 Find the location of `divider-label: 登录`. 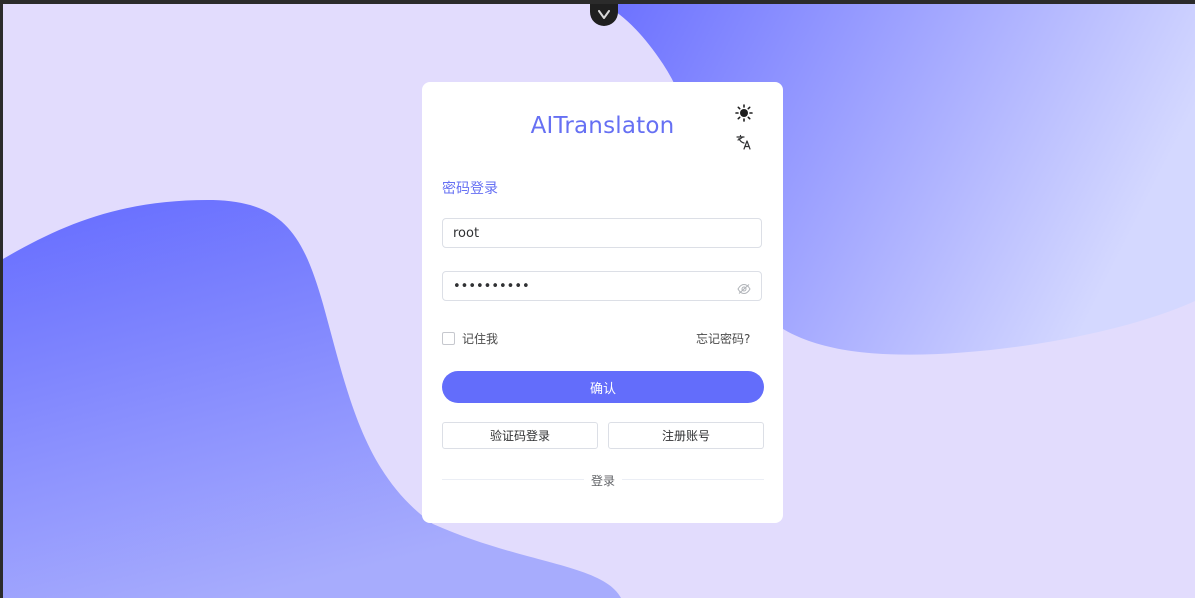

divider-label: 登录 is located at coordinates (602, 481).